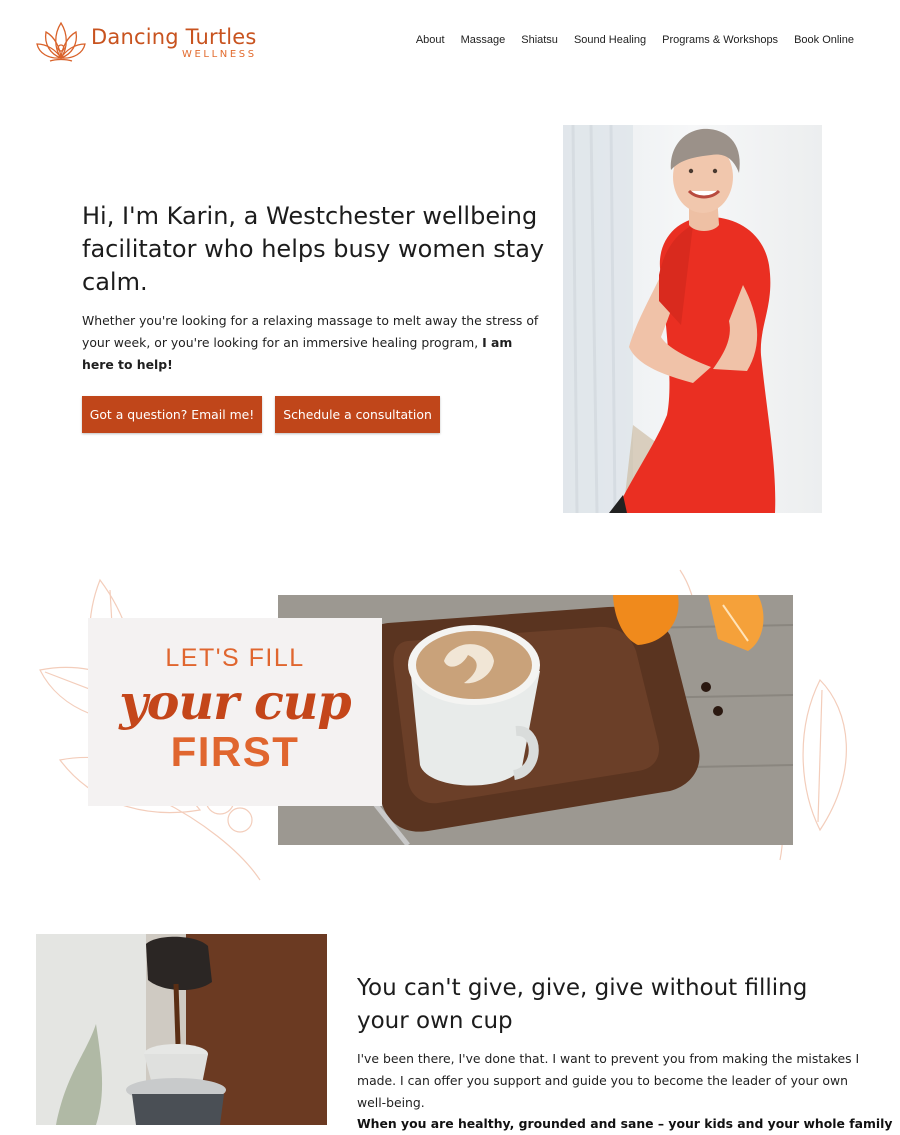 The width and height of the screenshot is (900, 1135). Describe the element at coordinates (235, 702) in the screenshot. I see `tagline-line-2: your cup` at that location.